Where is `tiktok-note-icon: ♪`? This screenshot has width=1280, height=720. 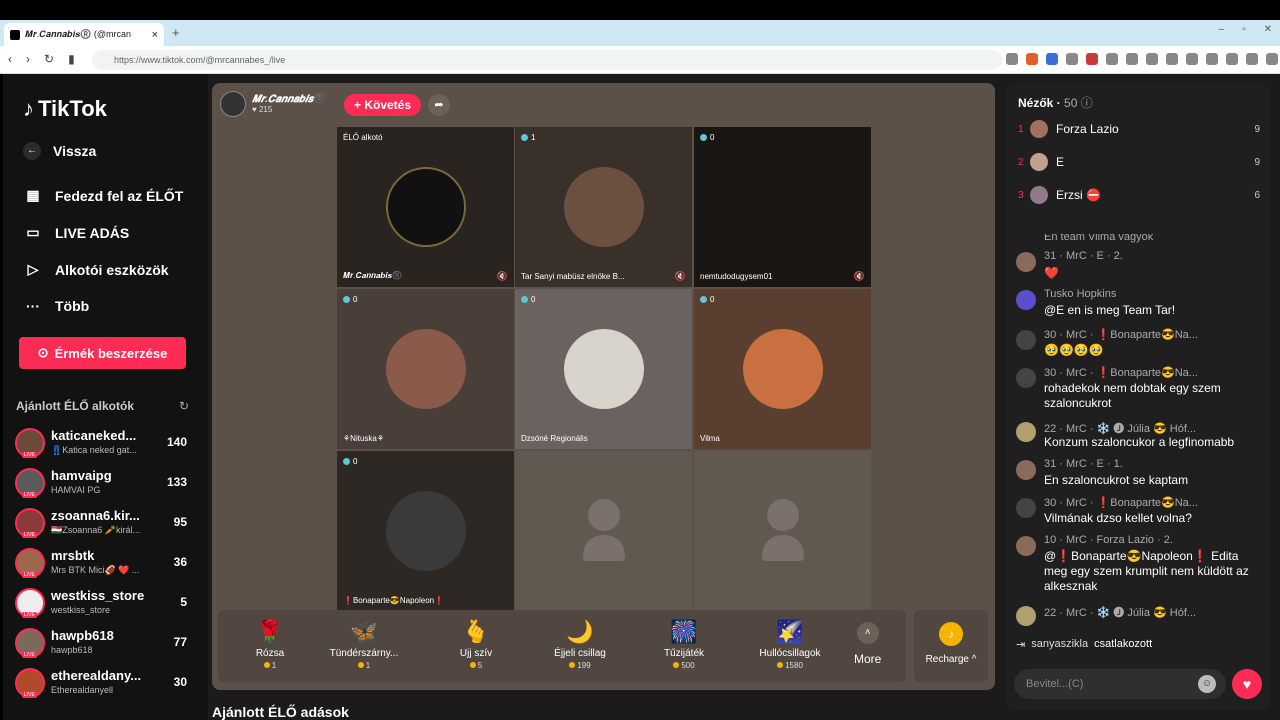
tiktok-note-icon: ♪ is located at coordinates (28, 108).